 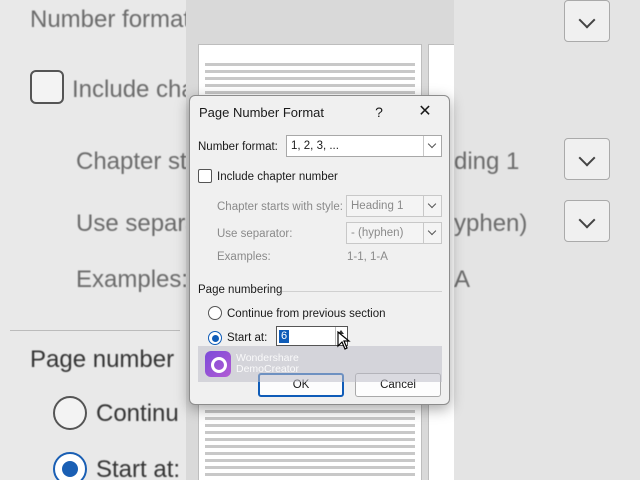 I want to click on group-divider, so click(x=362, y=291).